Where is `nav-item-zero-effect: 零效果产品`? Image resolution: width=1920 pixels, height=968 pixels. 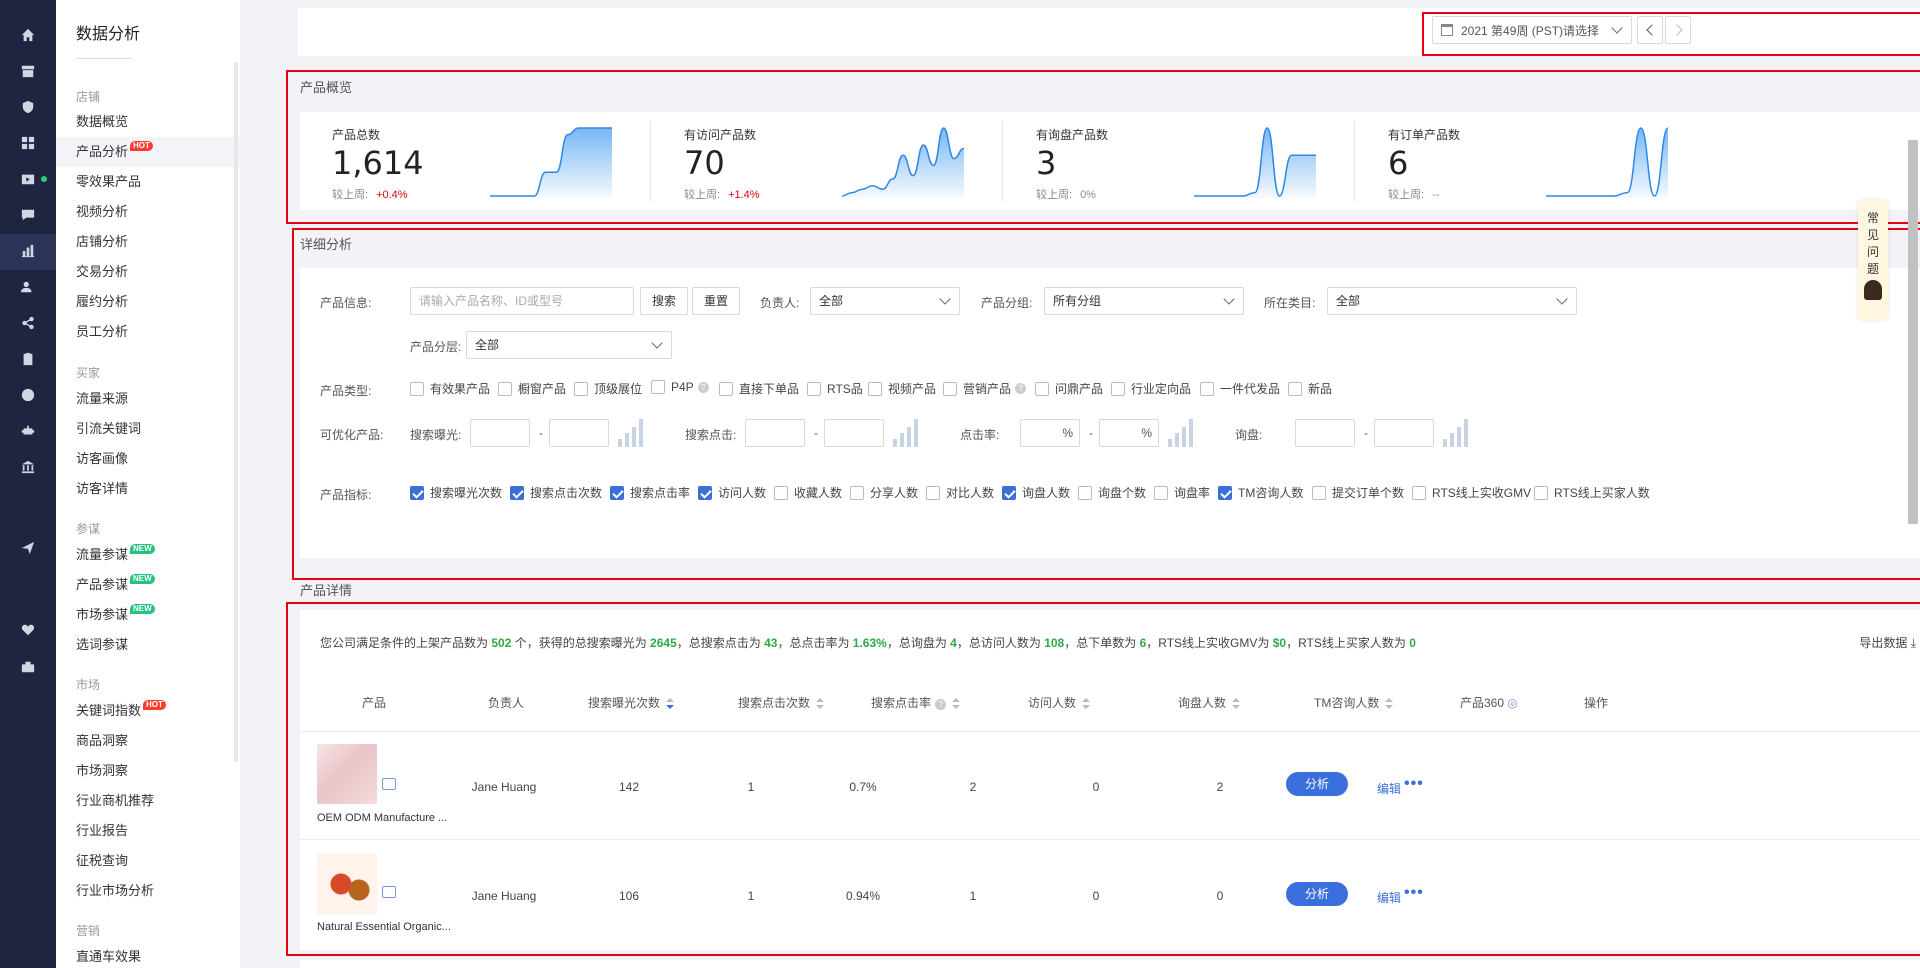 nav-item-zero-effect: 零效果产品 is located at coordinates (148, 182).